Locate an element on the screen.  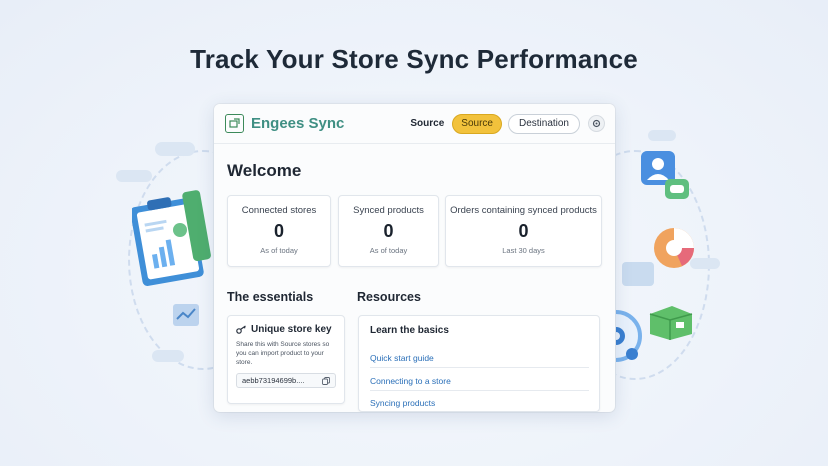
key-icon is located at coordinates (241, 329).